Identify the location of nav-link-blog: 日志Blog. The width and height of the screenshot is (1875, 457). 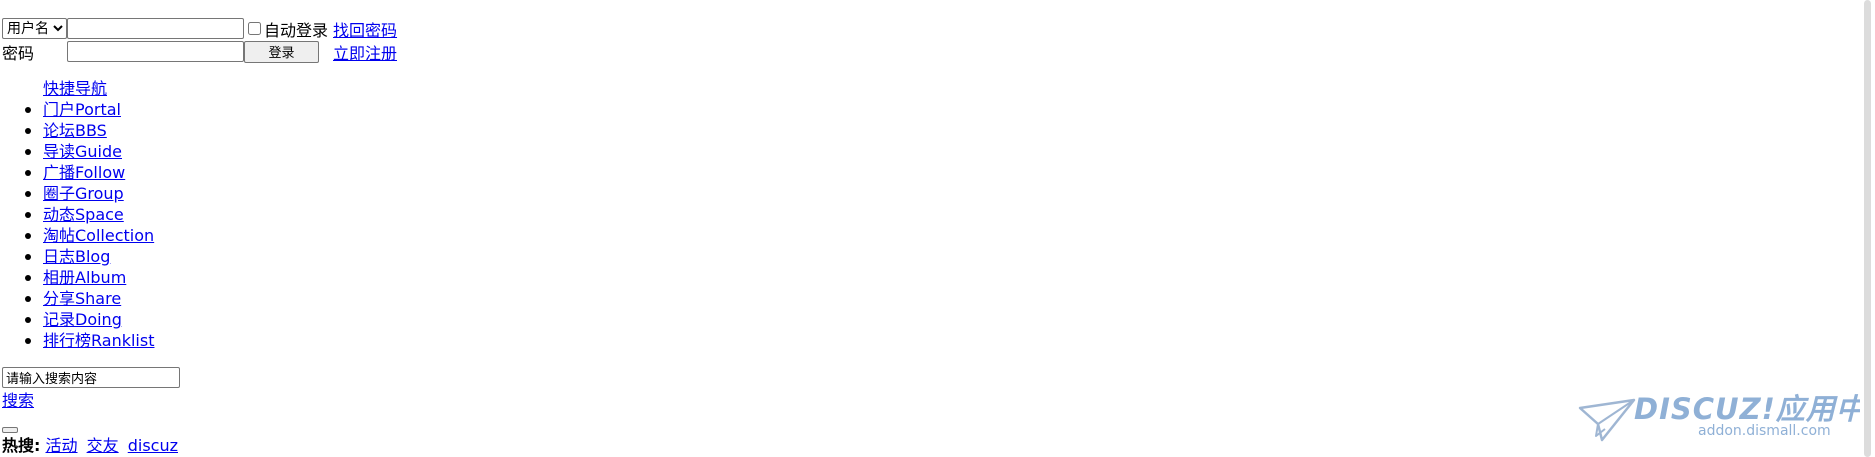
(76, 256).